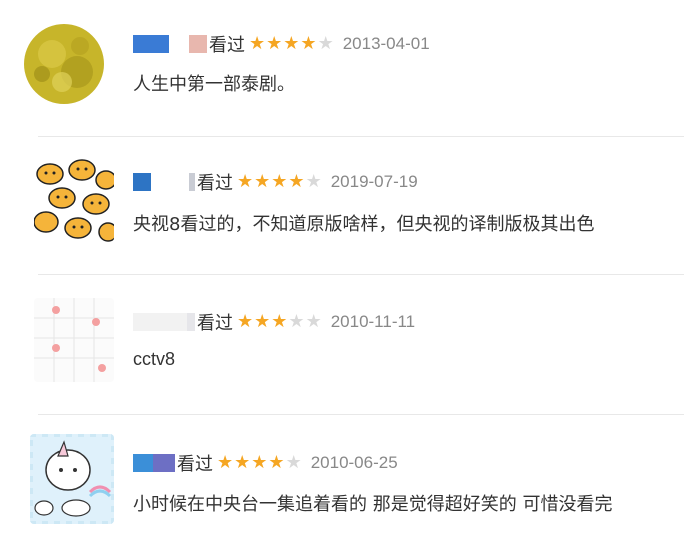  I want to click on review-date: 2013-04-01, so click(386, 43).